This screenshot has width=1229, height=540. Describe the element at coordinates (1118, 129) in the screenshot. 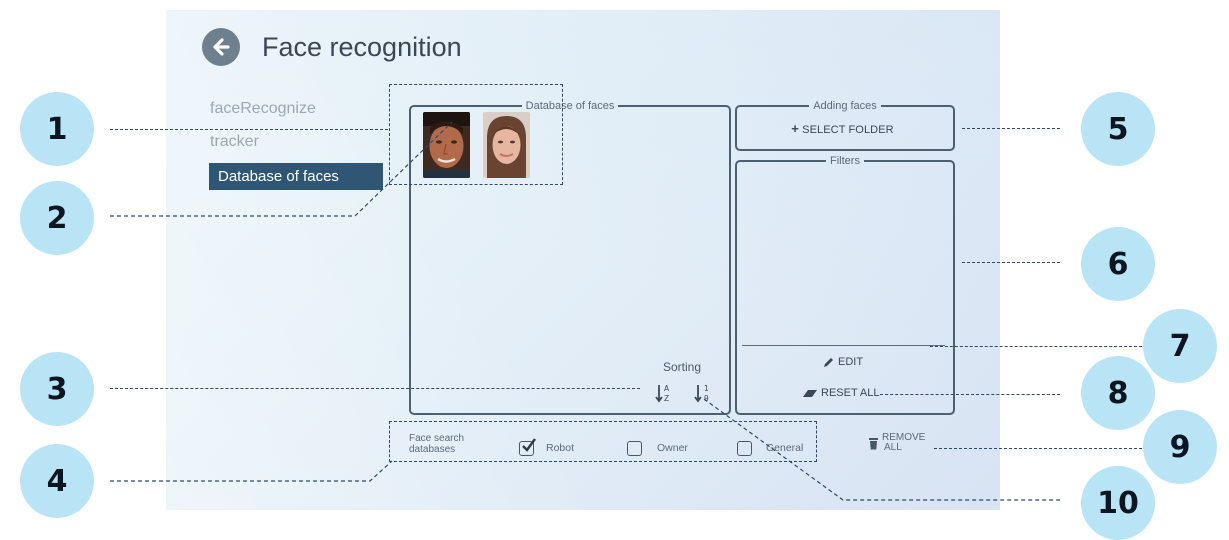

I see `callout-5: 5` at that location.